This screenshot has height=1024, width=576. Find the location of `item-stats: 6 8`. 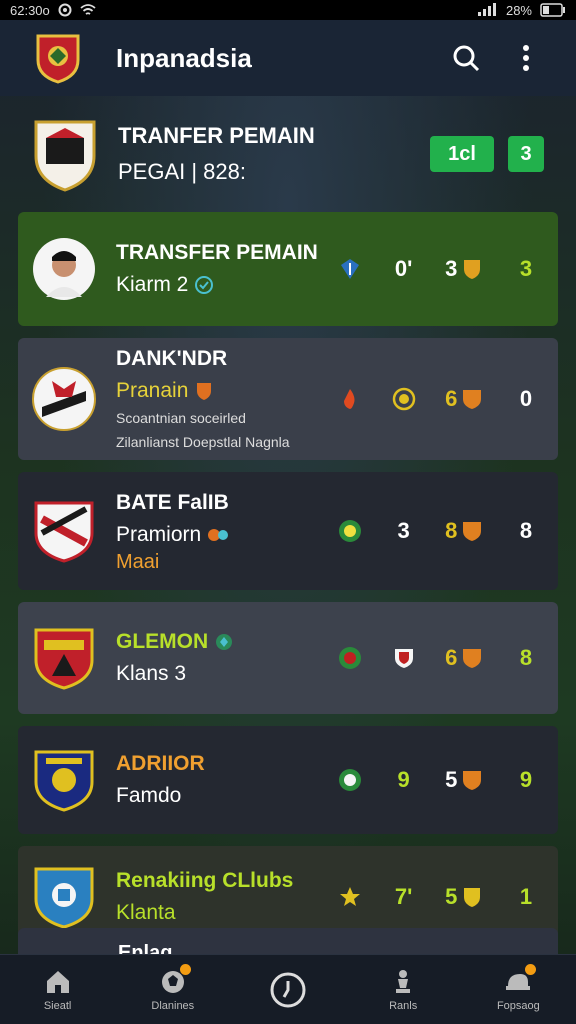

item-stats: 6 8 is located at coordinates (438, 658).